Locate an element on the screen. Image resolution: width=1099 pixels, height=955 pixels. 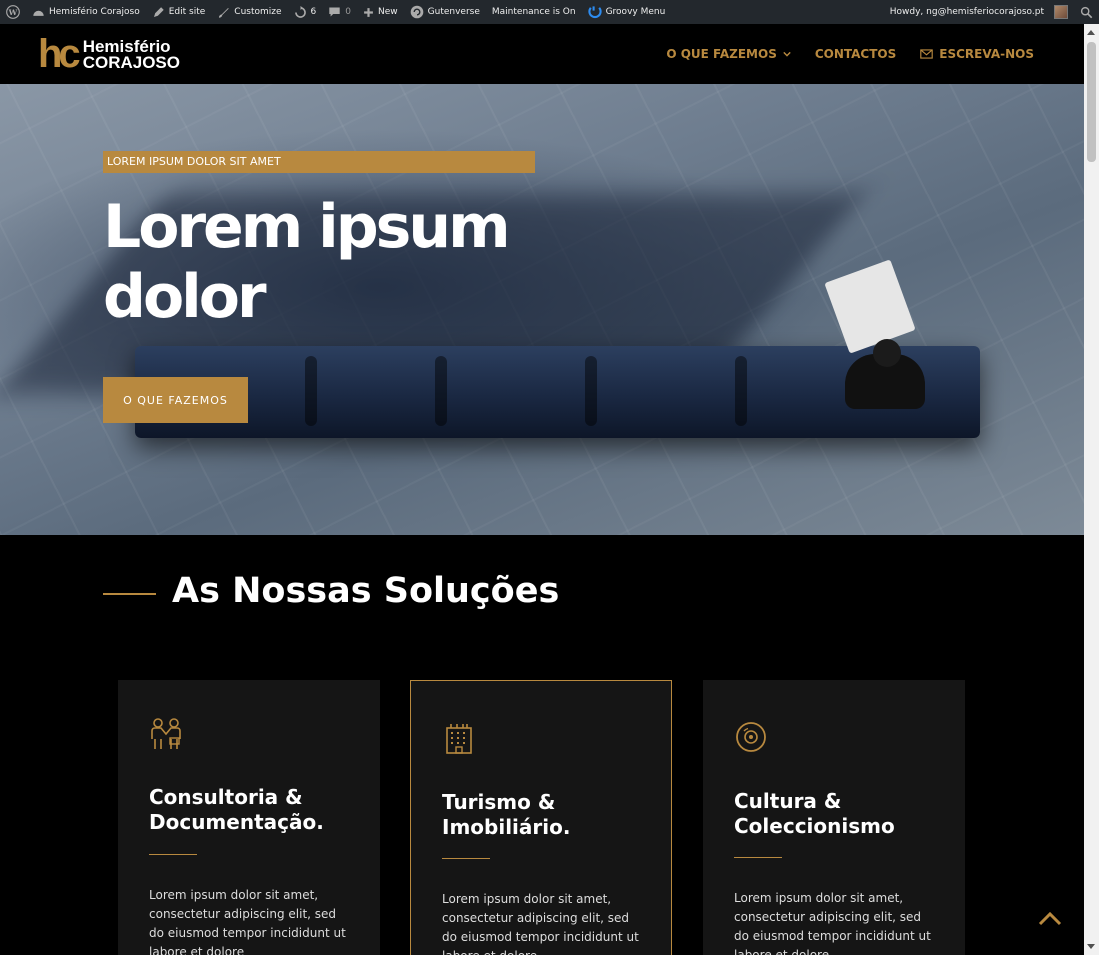
admin-new: New is located at coordinates (380, 12).